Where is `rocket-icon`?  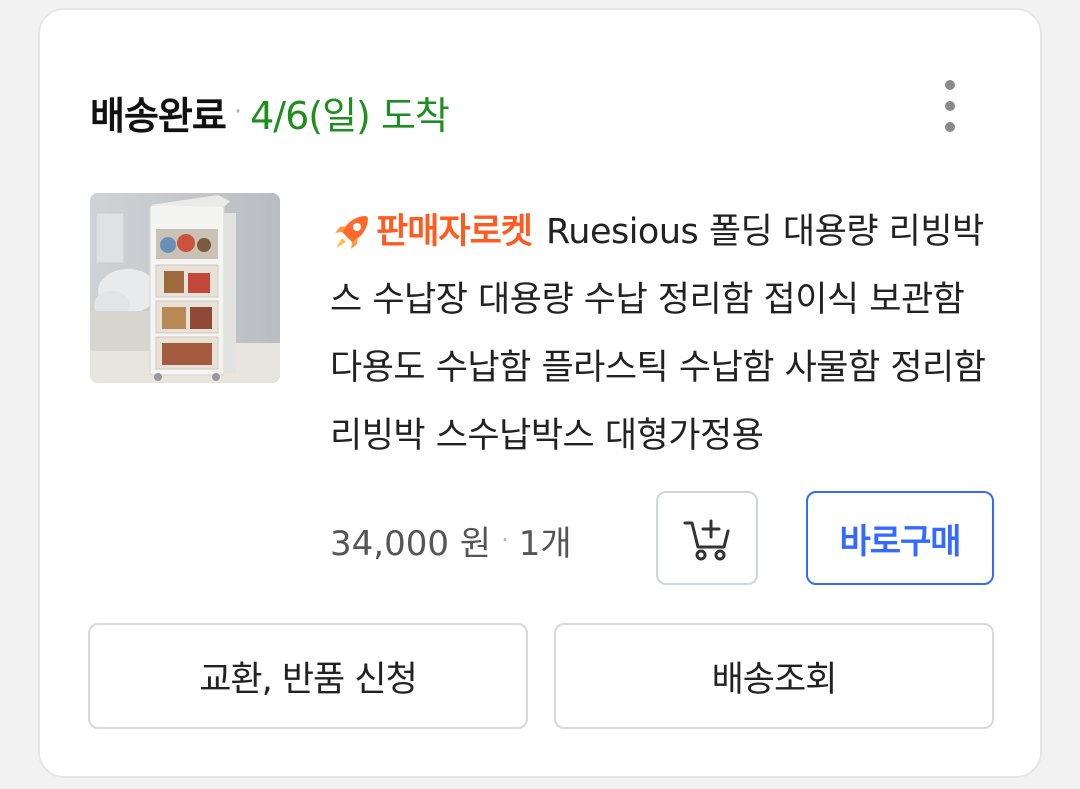 rocket-icon is located at coordinates (351, 232).